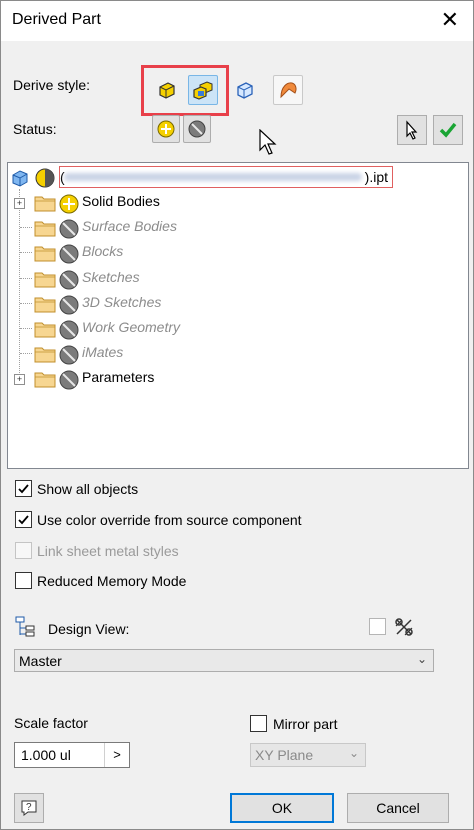 This screenshot has height=830, width=474. What do you see at coordinates (258, 723) in the screenshot?
I see `mirror-part-checkbox` at bounding box center [258, 723].